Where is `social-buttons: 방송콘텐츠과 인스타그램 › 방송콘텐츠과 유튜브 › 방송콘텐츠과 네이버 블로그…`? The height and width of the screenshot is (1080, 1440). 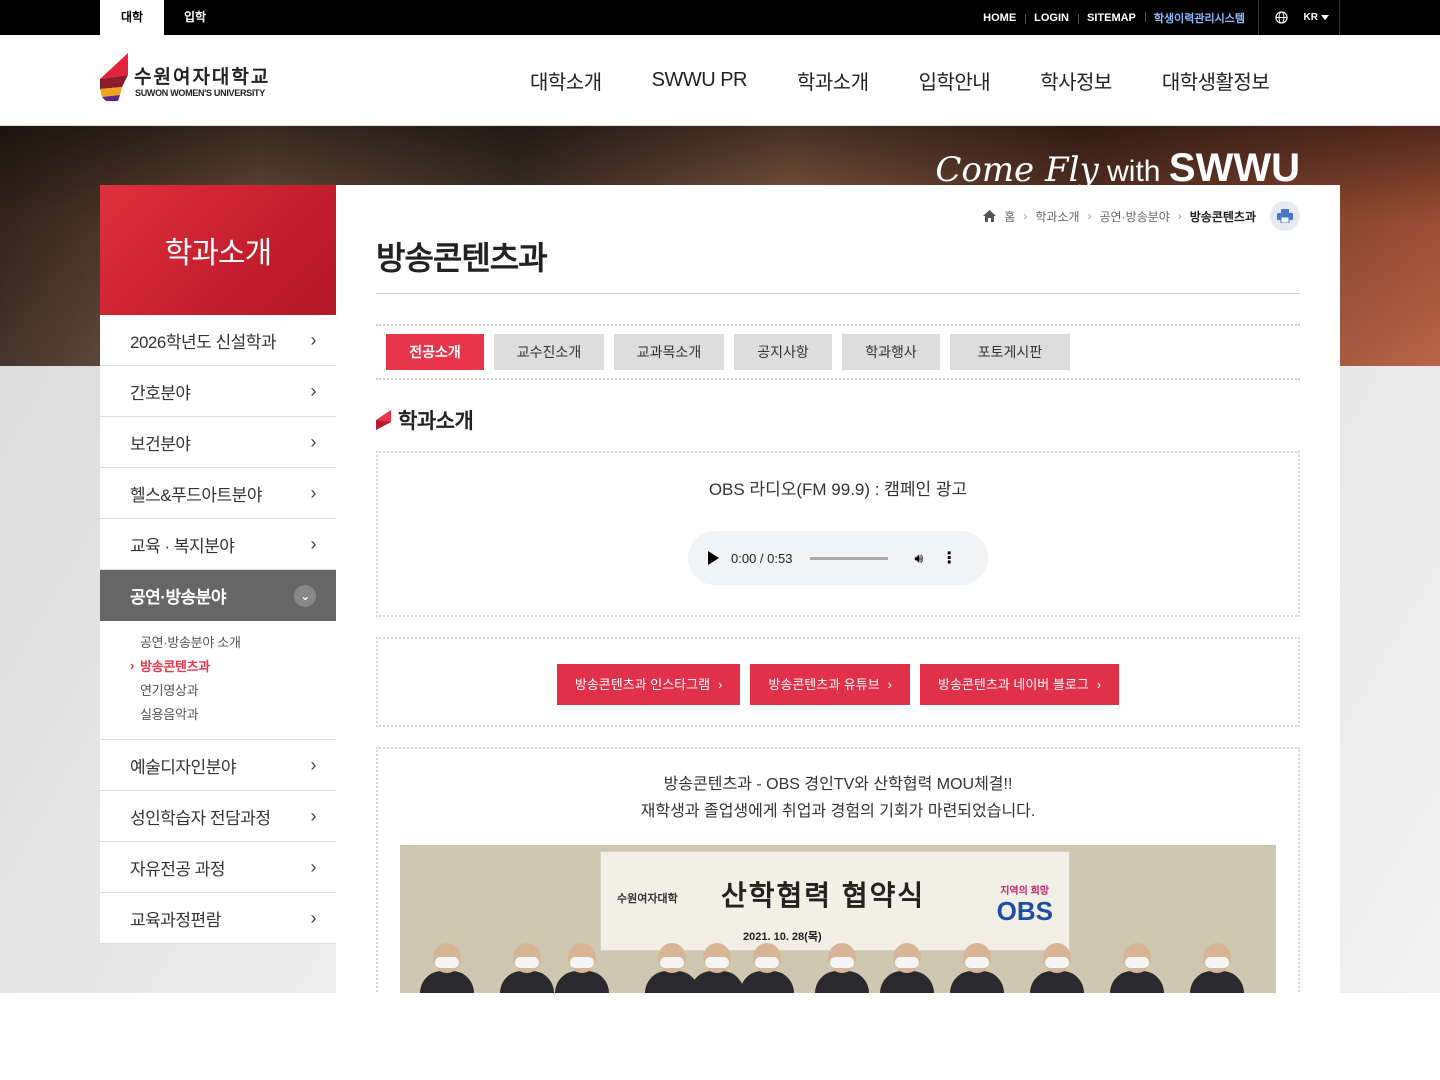
social-buttons: 방송콘텐츠과 인스타그램 › 방송콘텐츠과 유튜브 › 방송콘텐츠과 네이버 블로그… is located at coordinates (838, 684).